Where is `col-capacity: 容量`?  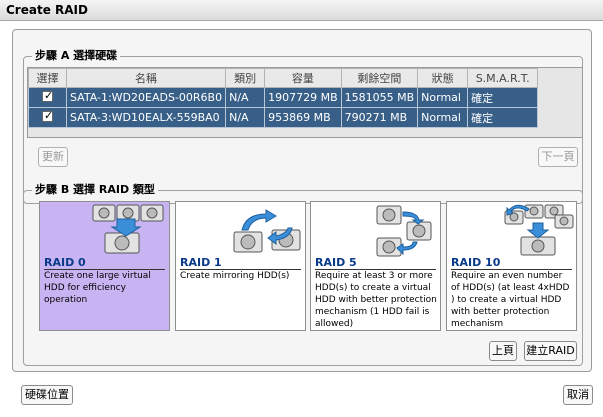 col-capacity: 容量 is located at coordinates (303, 78).